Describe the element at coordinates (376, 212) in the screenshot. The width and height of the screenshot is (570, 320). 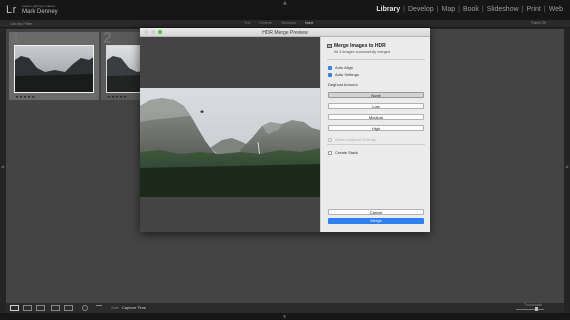
I see `cancel-button: Cancel` at that location.